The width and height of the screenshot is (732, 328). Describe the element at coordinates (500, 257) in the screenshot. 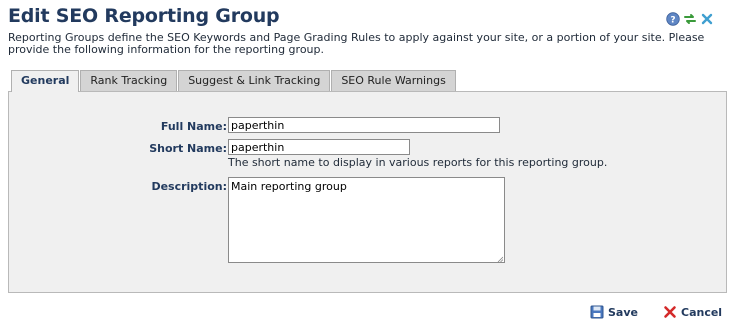

I see `resize-grip-icon` at that location.